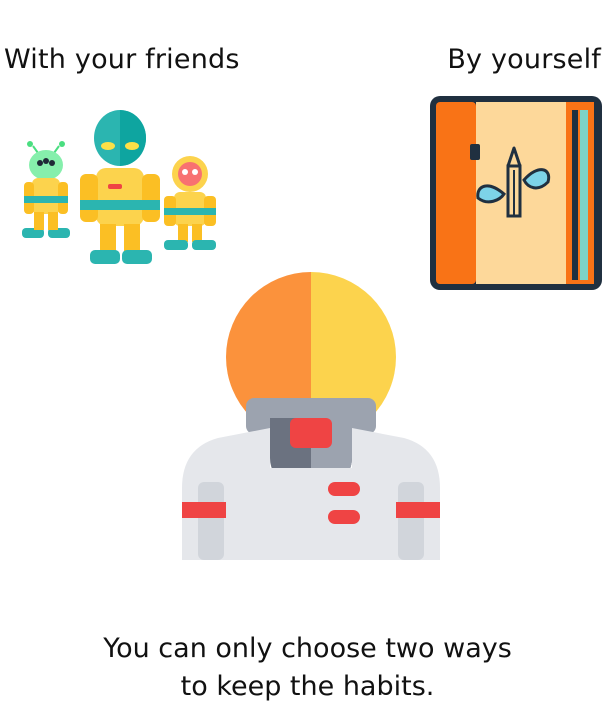  Describe the element at coordinates (46, 189) in the screenshot. I see `alien-small-left` at that location.